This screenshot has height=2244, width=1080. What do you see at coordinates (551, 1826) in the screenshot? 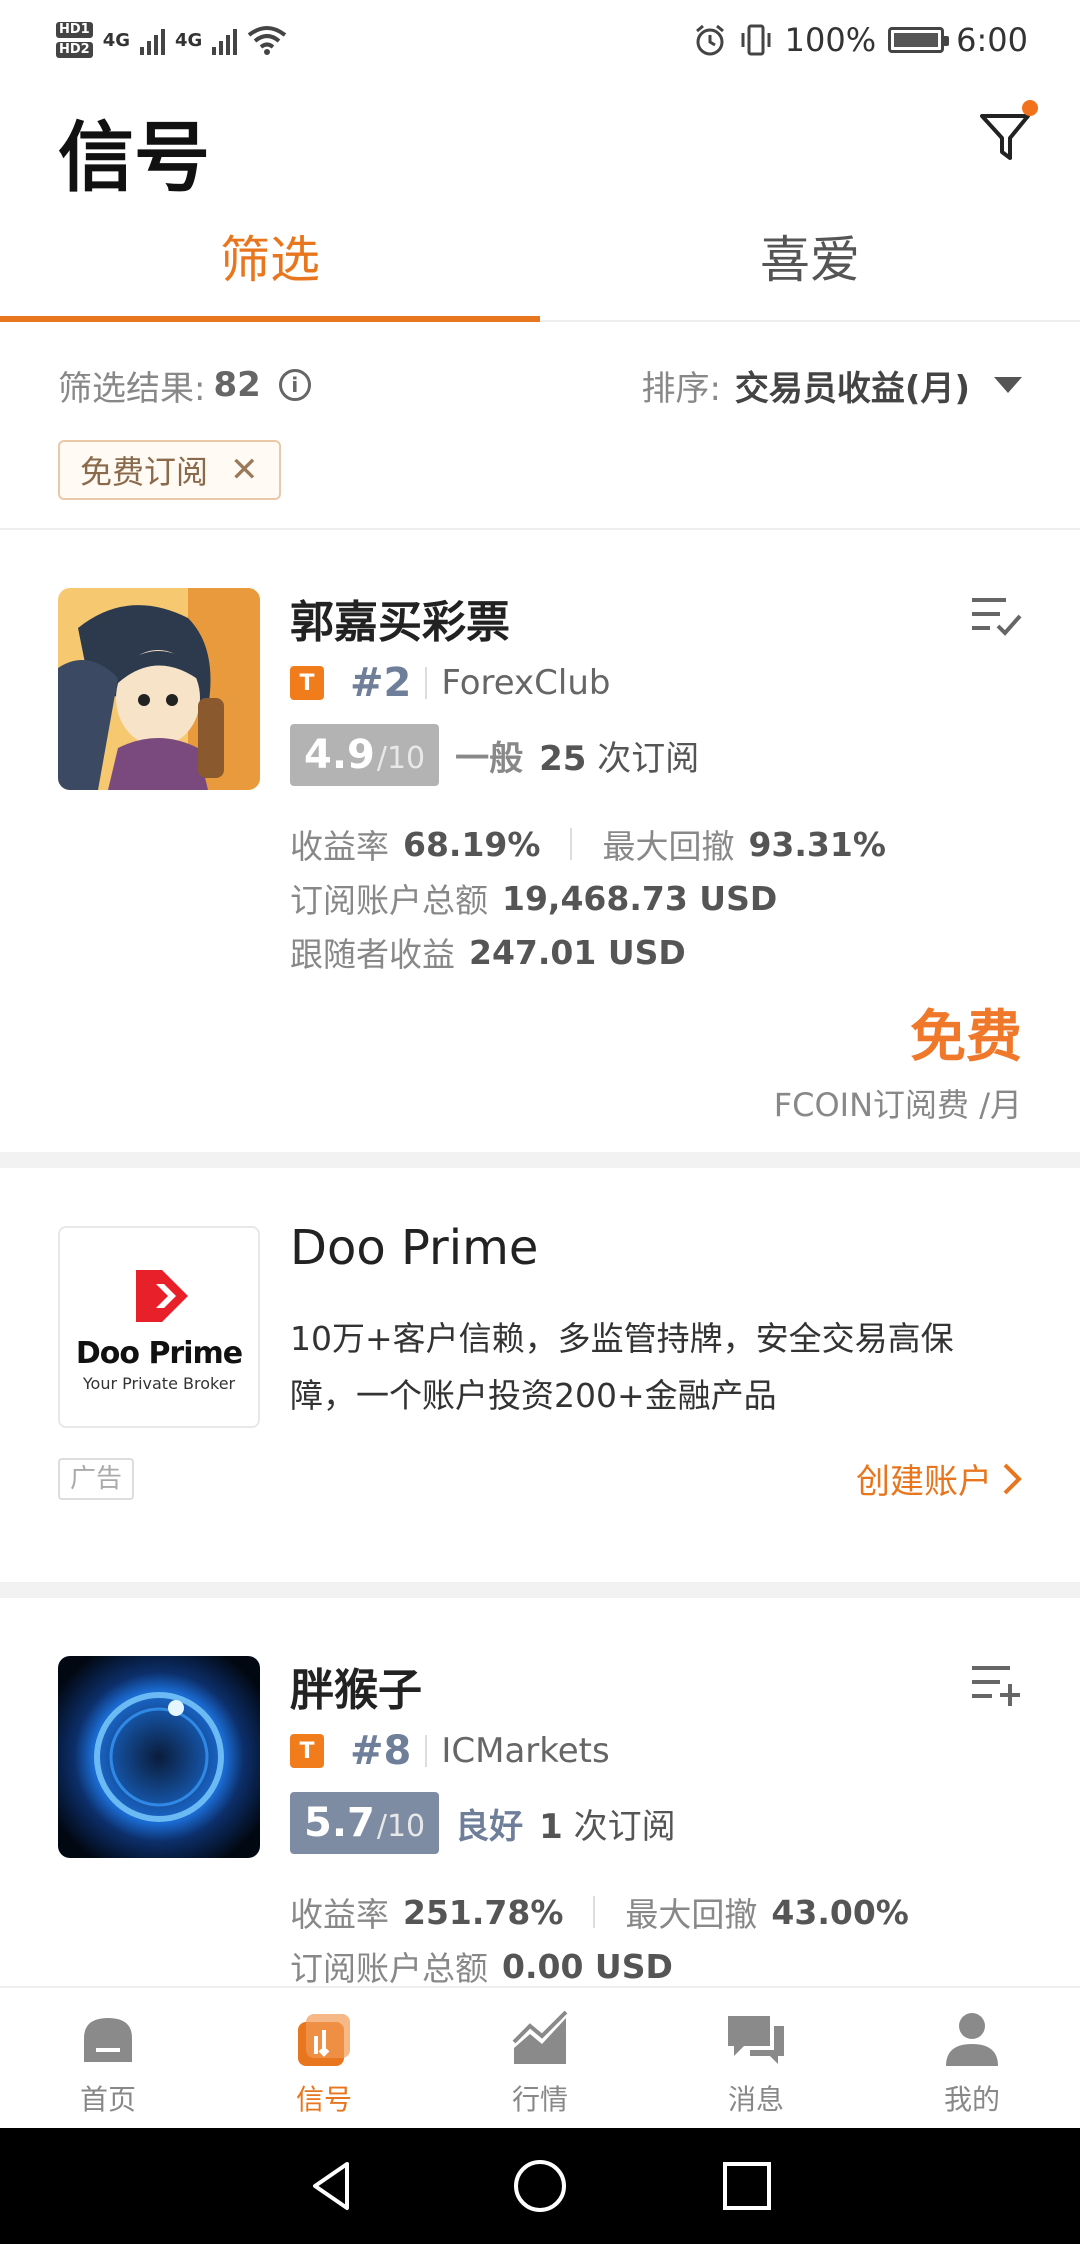
I see `subs-number: 1` at bounding box center [551, 1826].